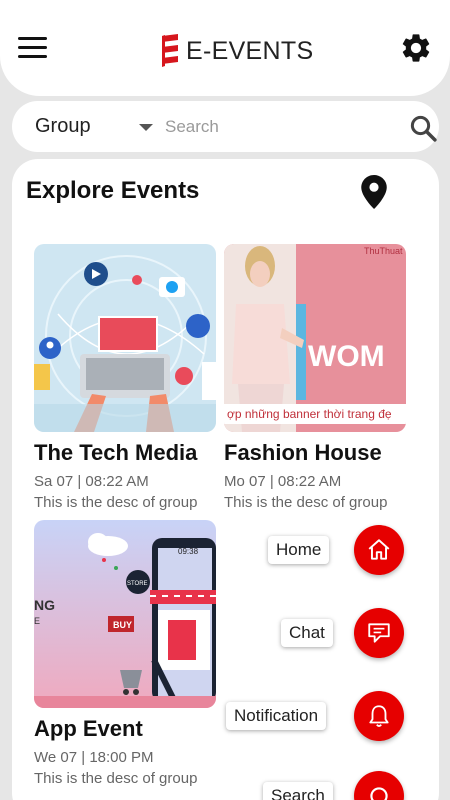  I want to click on image-left-text: NG, so click(44, 605).